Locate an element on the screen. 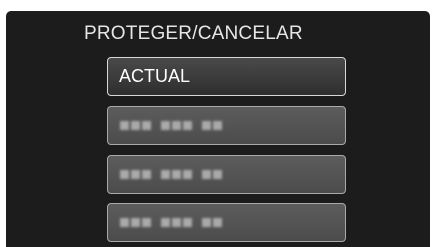 This screenshot has width=438, height=247. menu-item-label: ACTUAL is located at coordinates (155, 76).